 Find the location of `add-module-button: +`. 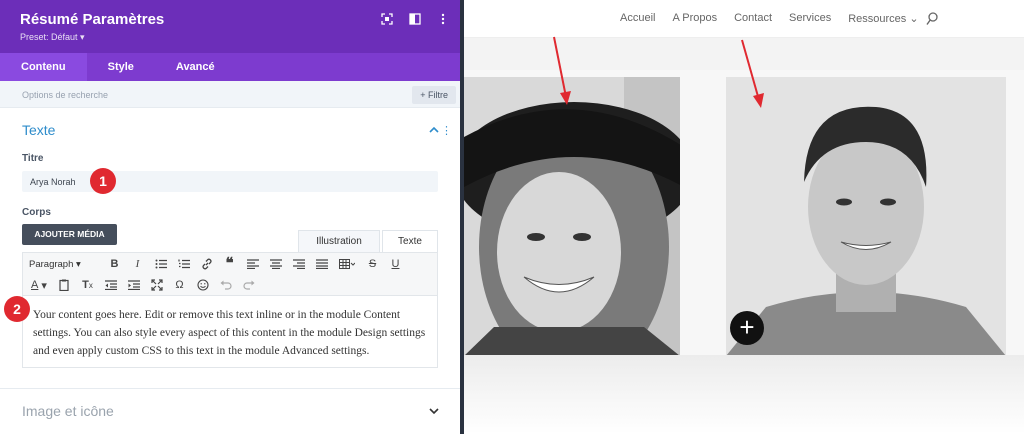

add-module-button: + is located at coordinates (747, 328).